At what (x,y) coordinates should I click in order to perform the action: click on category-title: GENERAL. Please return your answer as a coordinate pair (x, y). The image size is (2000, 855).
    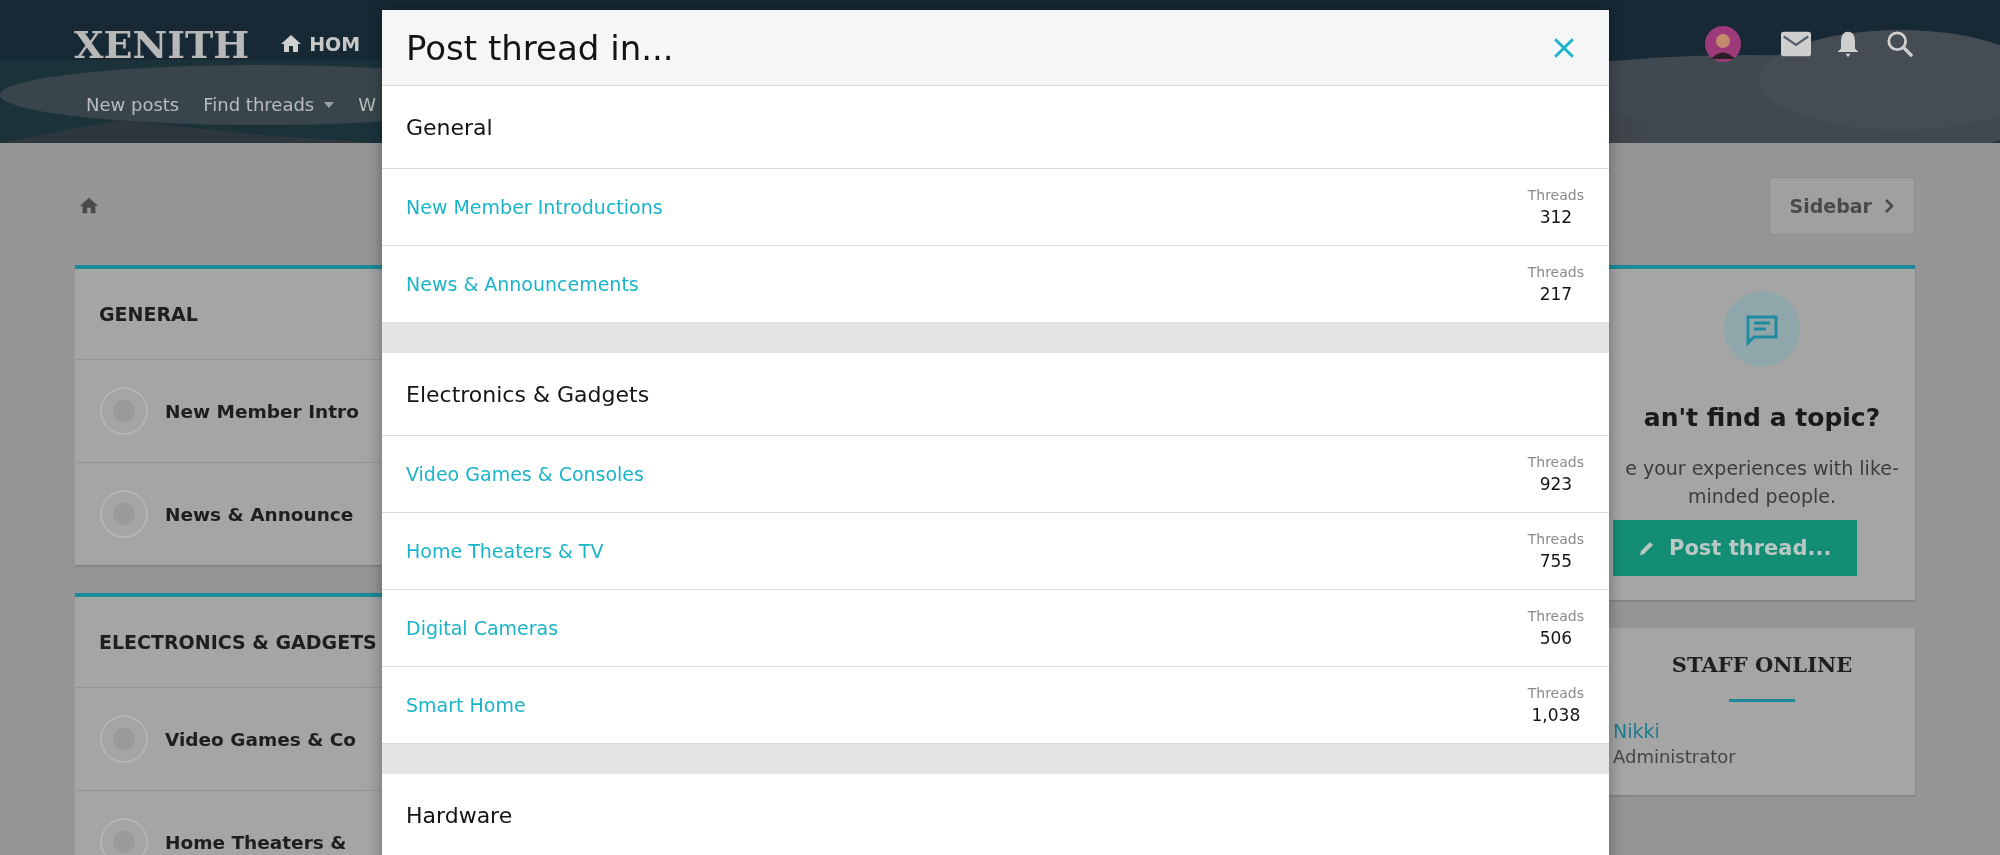
    Looking at the image, I should click on (148, 314).